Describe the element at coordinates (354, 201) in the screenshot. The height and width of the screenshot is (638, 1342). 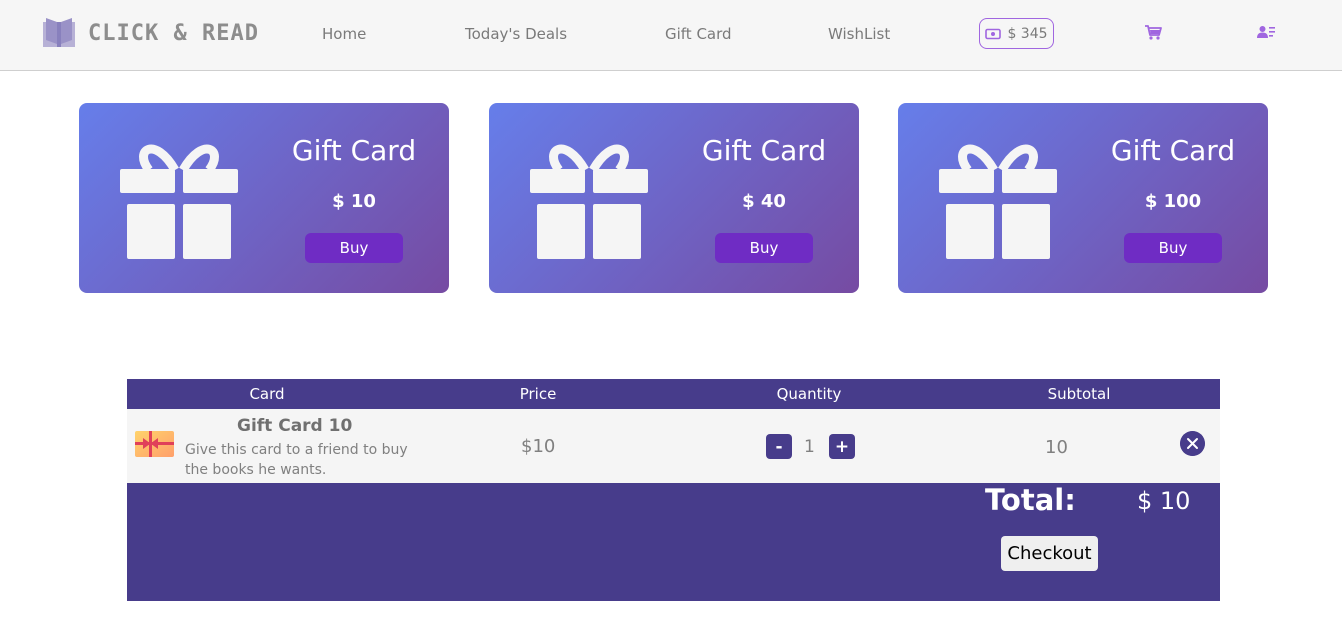
I see `gift-card-price: $ 10` at that location.